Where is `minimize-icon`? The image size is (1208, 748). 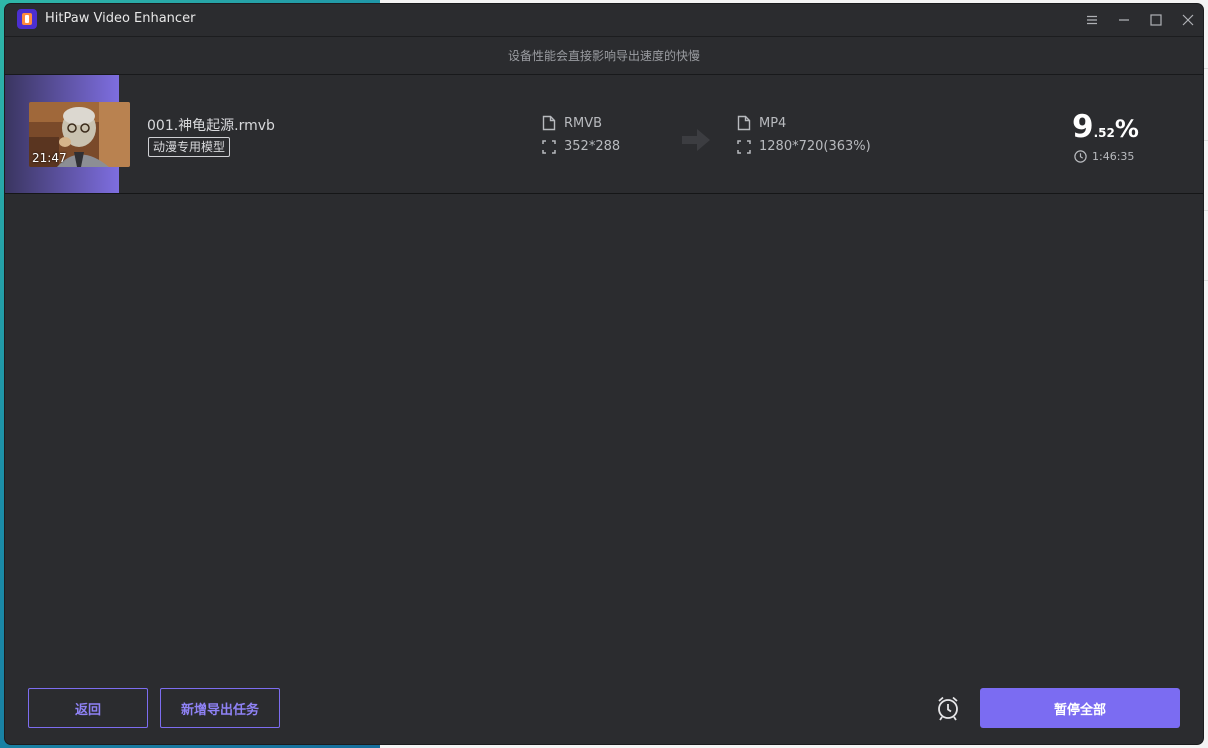
minimize-icon is located at coordinates (1124, 20).